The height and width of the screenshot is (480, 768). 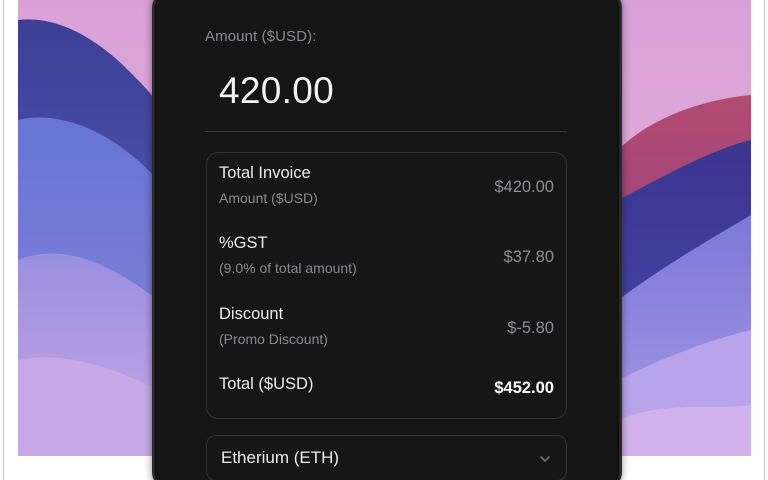 What do you see at coordinates (280, 457) in the screenshot?
I see `currency-selected-label: Etherium (ETH)` at bounding box center [280, 457].